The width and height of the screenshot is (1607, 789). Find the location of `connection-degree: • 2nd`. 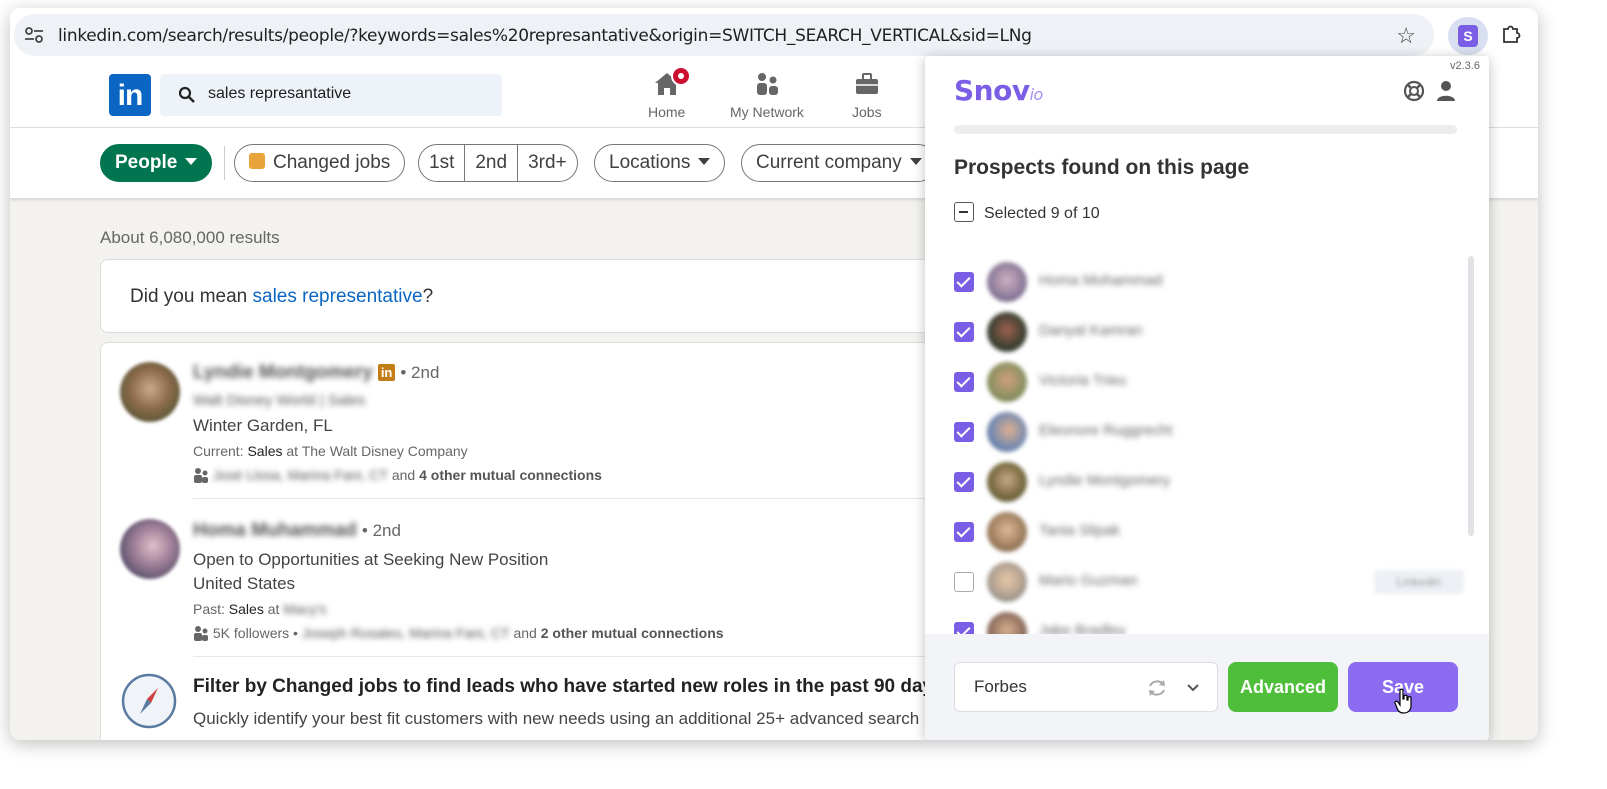

connection-degree: • 2nd is located at coordinates (420, 372).